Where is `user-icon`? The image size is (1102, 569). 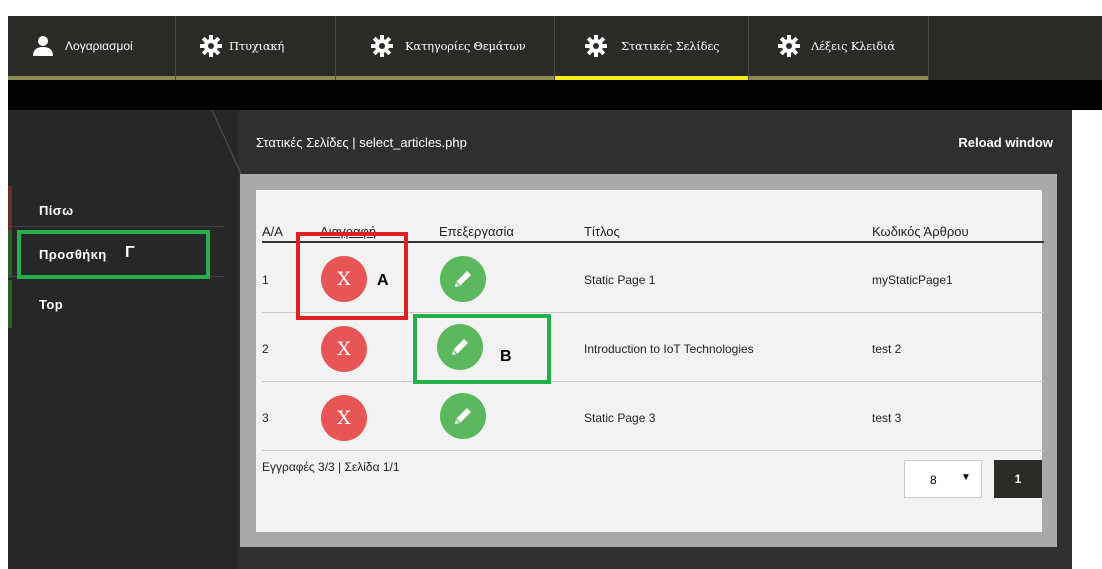
user-icon is located at coordinates (43, 46).